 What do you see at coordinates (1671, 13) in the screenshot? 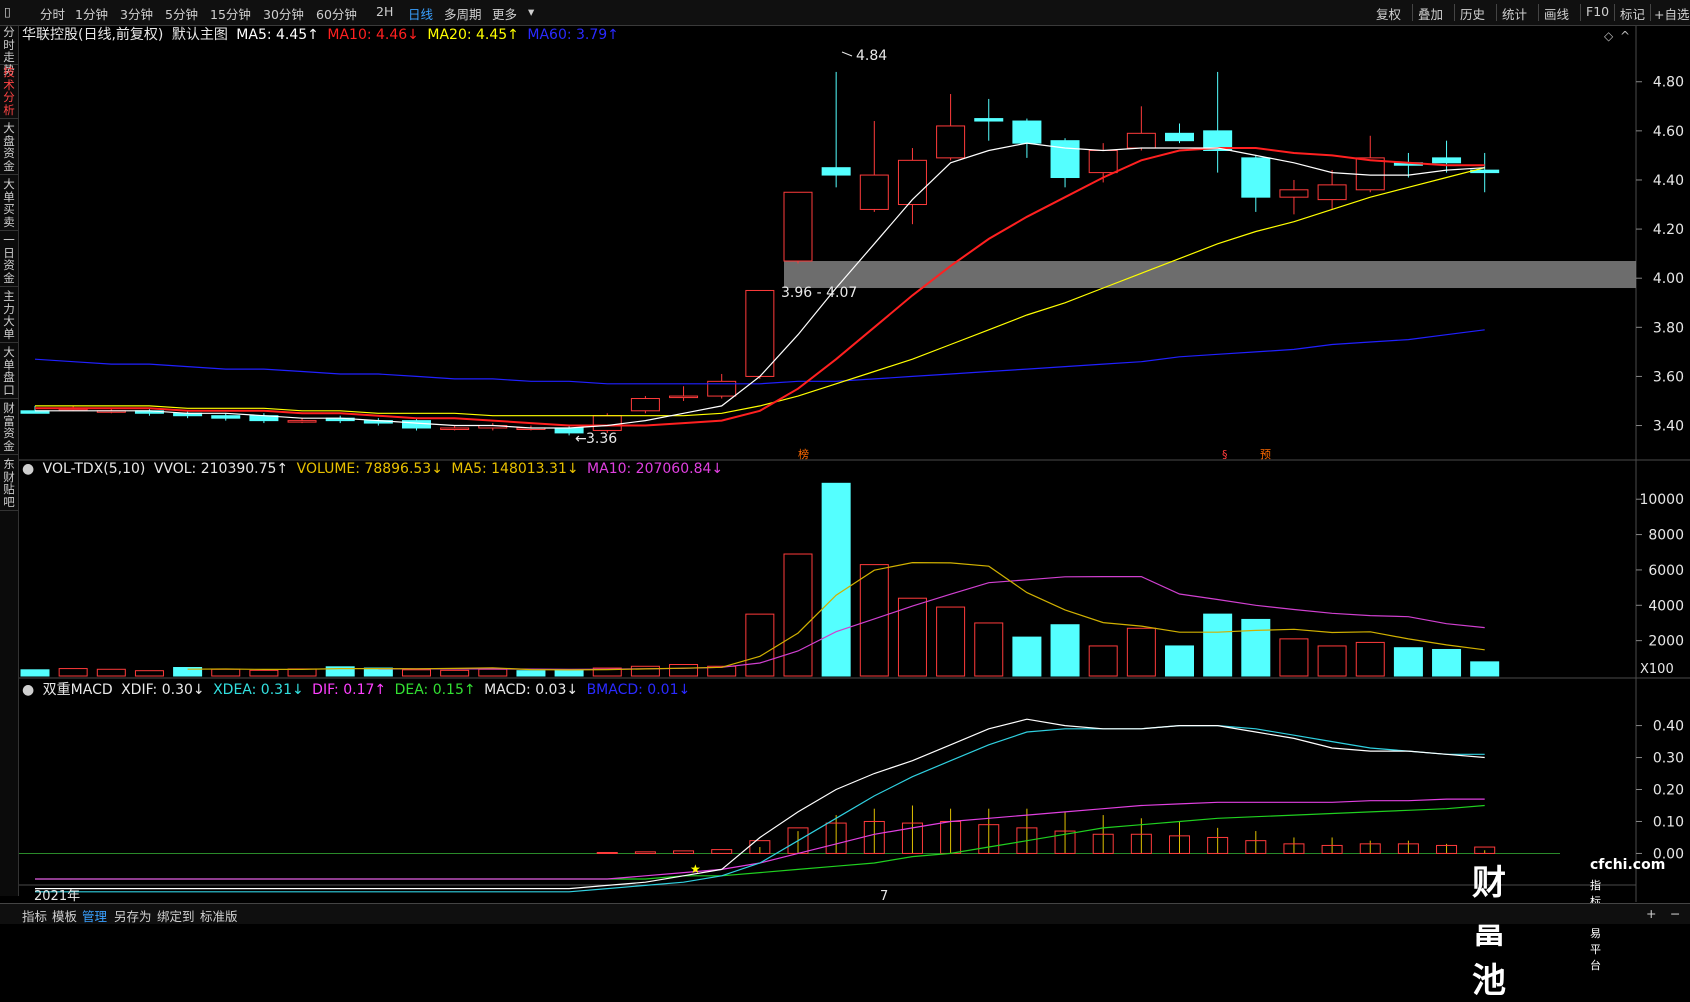
I see `toolbar-add-watchlist-button: +自选` at bounding box center [1671, 13].